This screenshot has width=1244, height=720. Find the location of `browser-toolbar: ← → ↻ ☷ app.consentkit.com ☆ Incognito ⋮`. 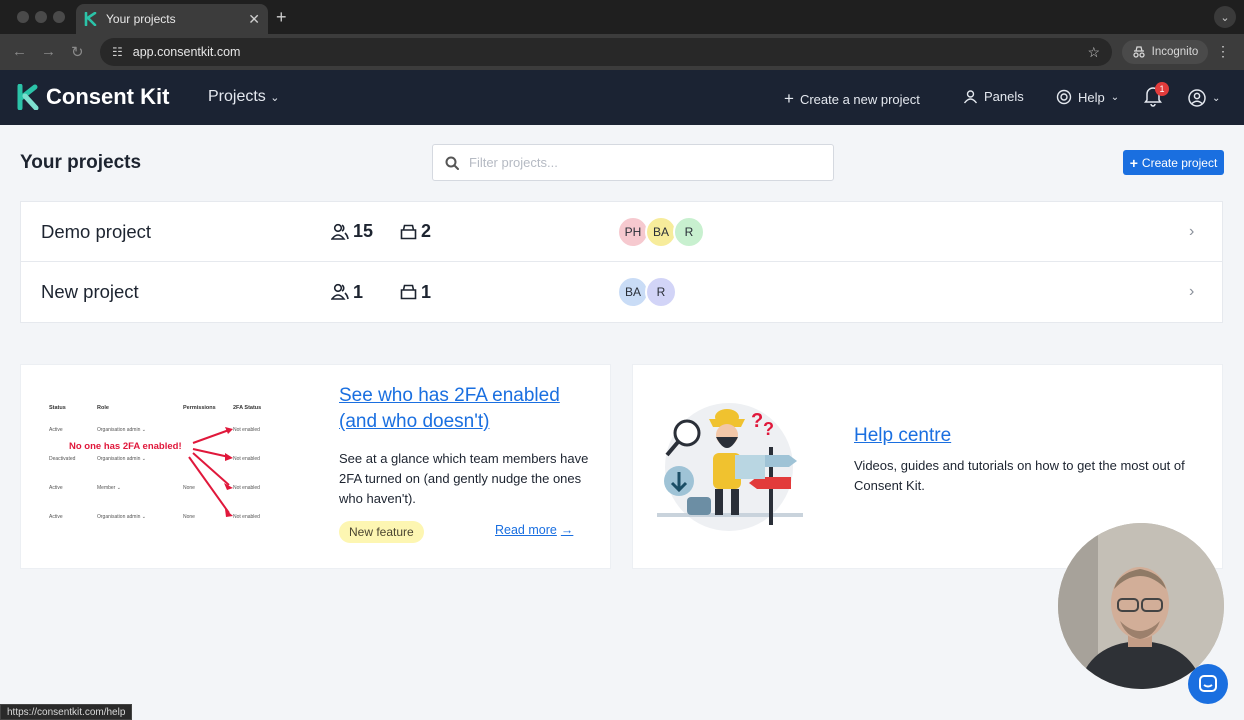

browser-toolbar: ← → ↻ ☷ app.consentkit.com ☆ Incognito ⋮ is located at coordinates (622, 52).